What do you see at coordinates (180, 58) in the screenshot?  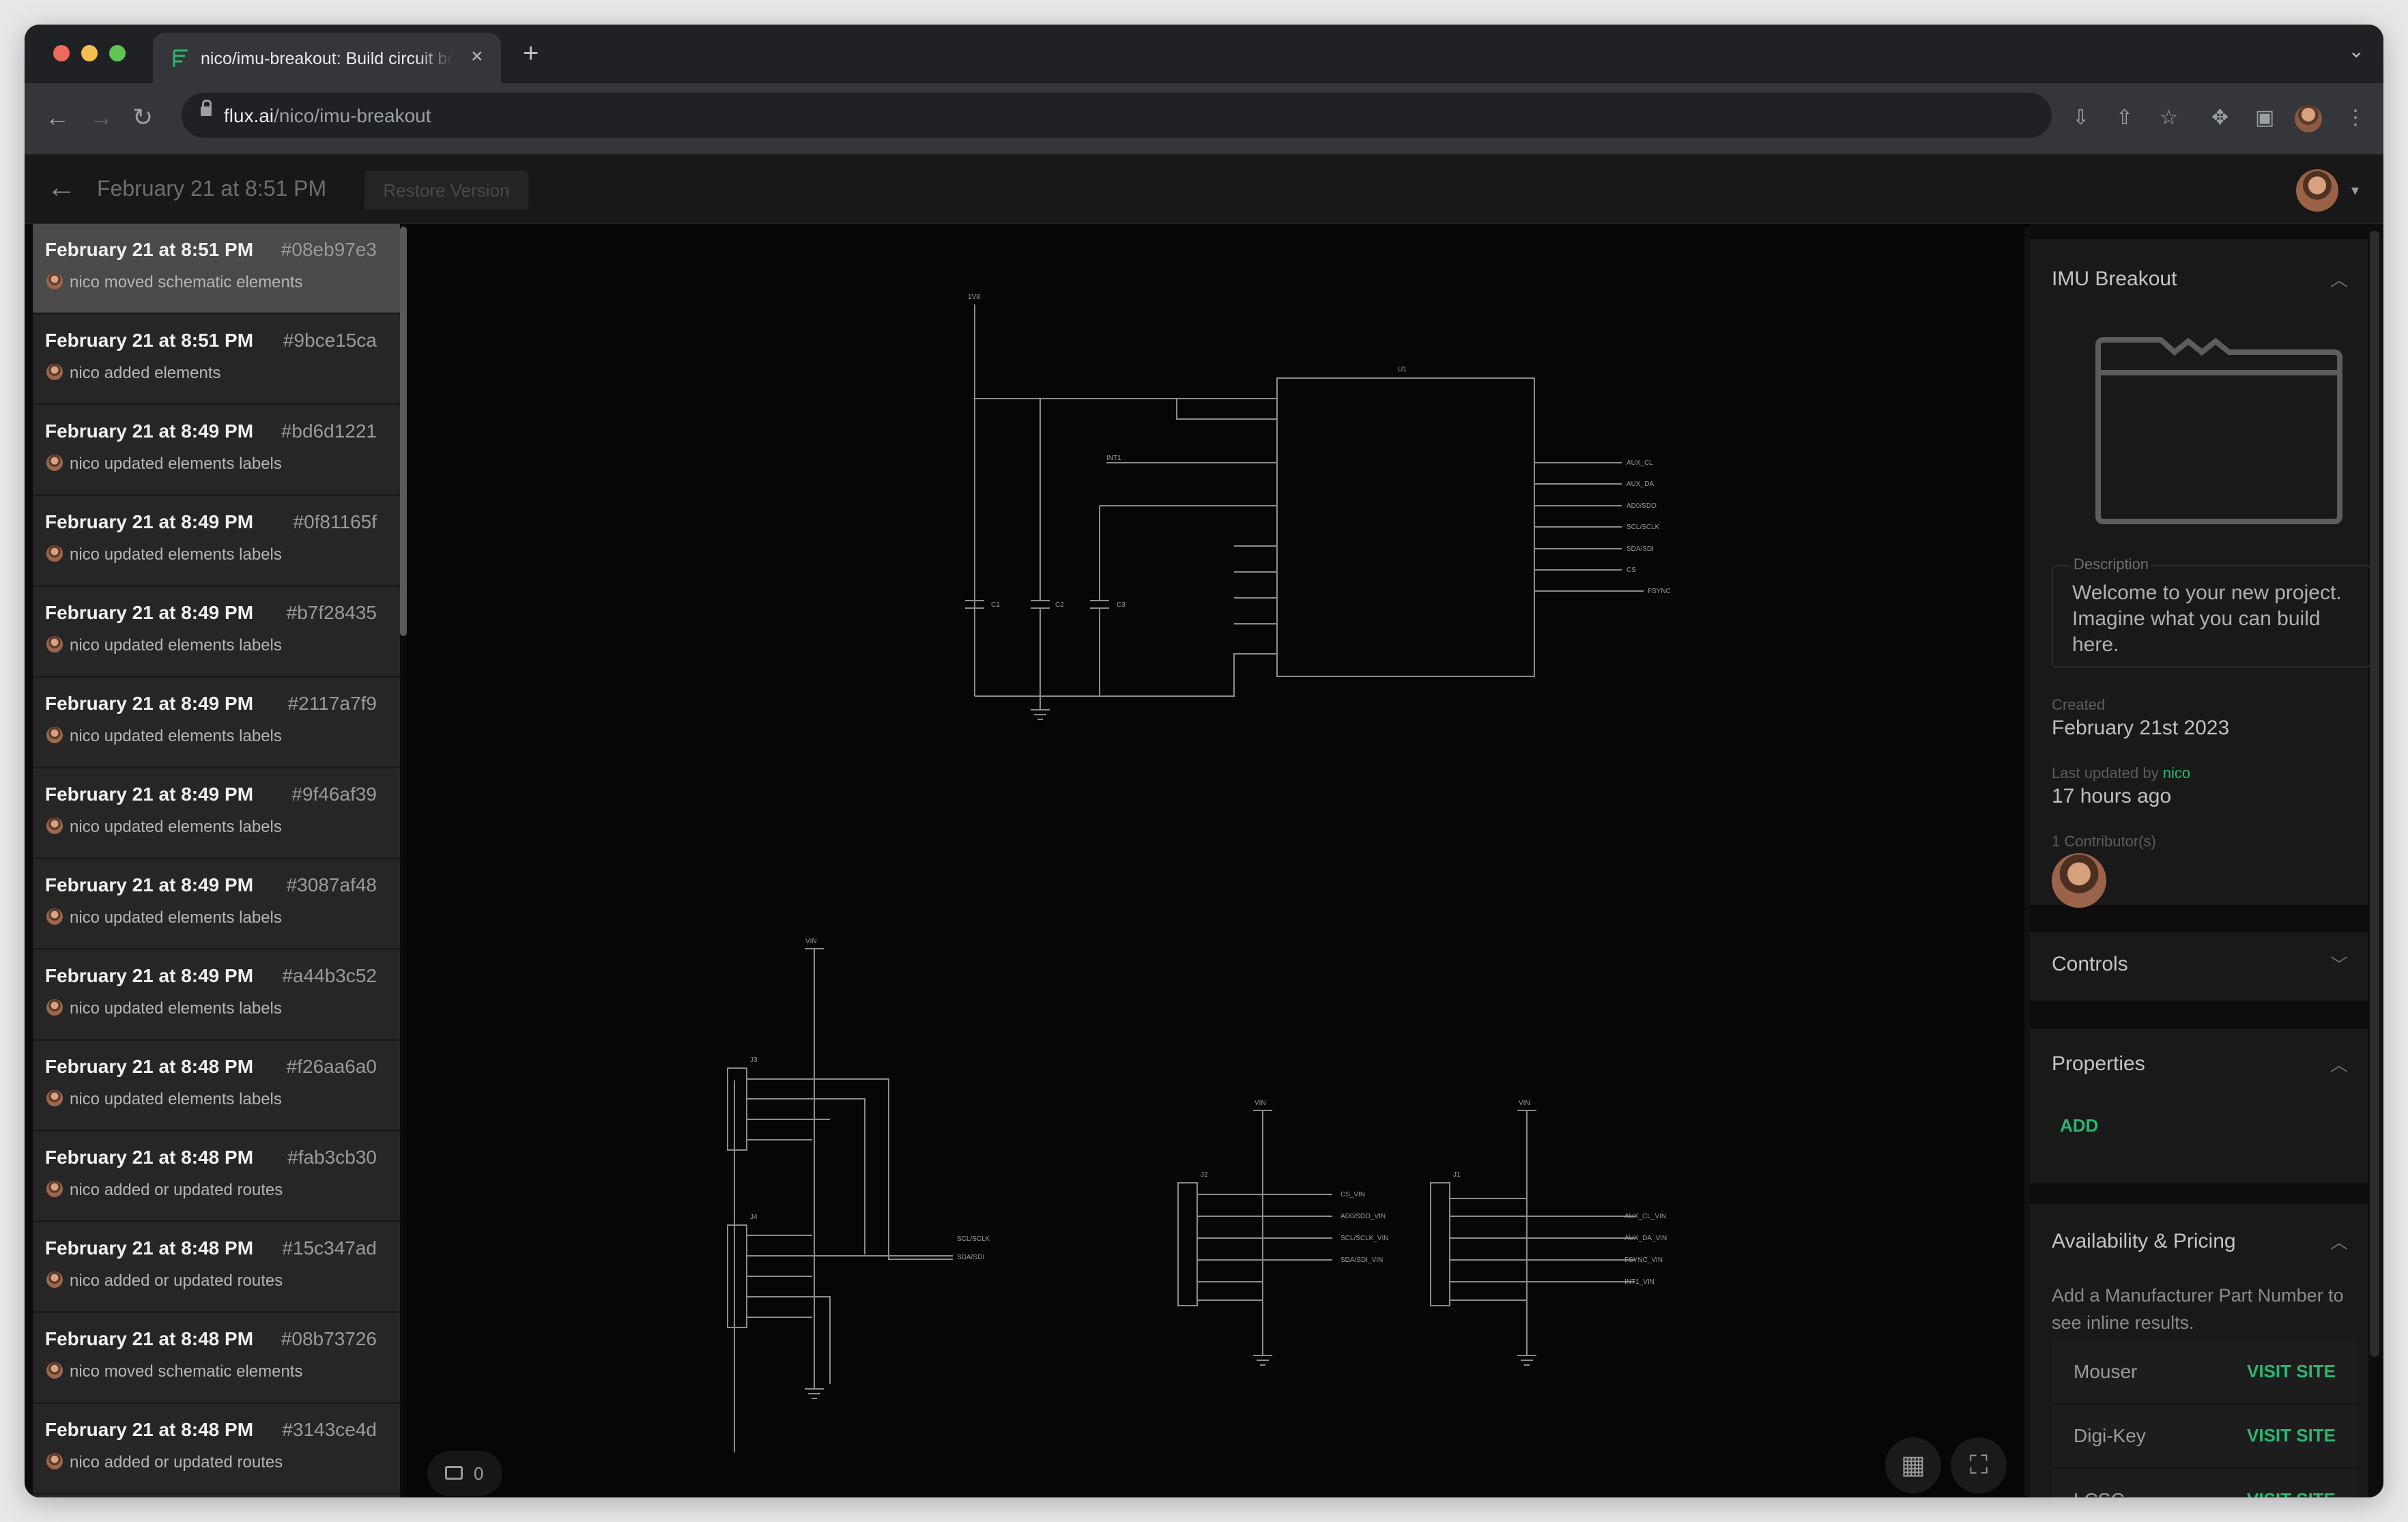 I see `flux-favicon-icon` at bounding box center [180, 58].